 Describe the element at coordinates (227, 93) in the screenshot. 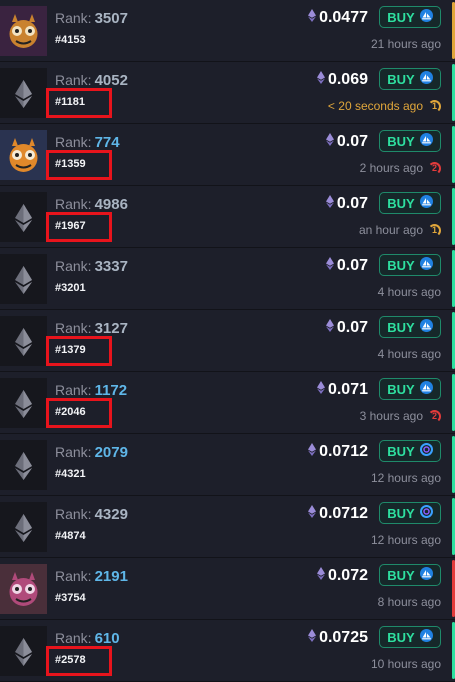

I see `listing-row: Rank: 4052 #1181 0.069 BUY < 20 seconds ago 1` at that location.